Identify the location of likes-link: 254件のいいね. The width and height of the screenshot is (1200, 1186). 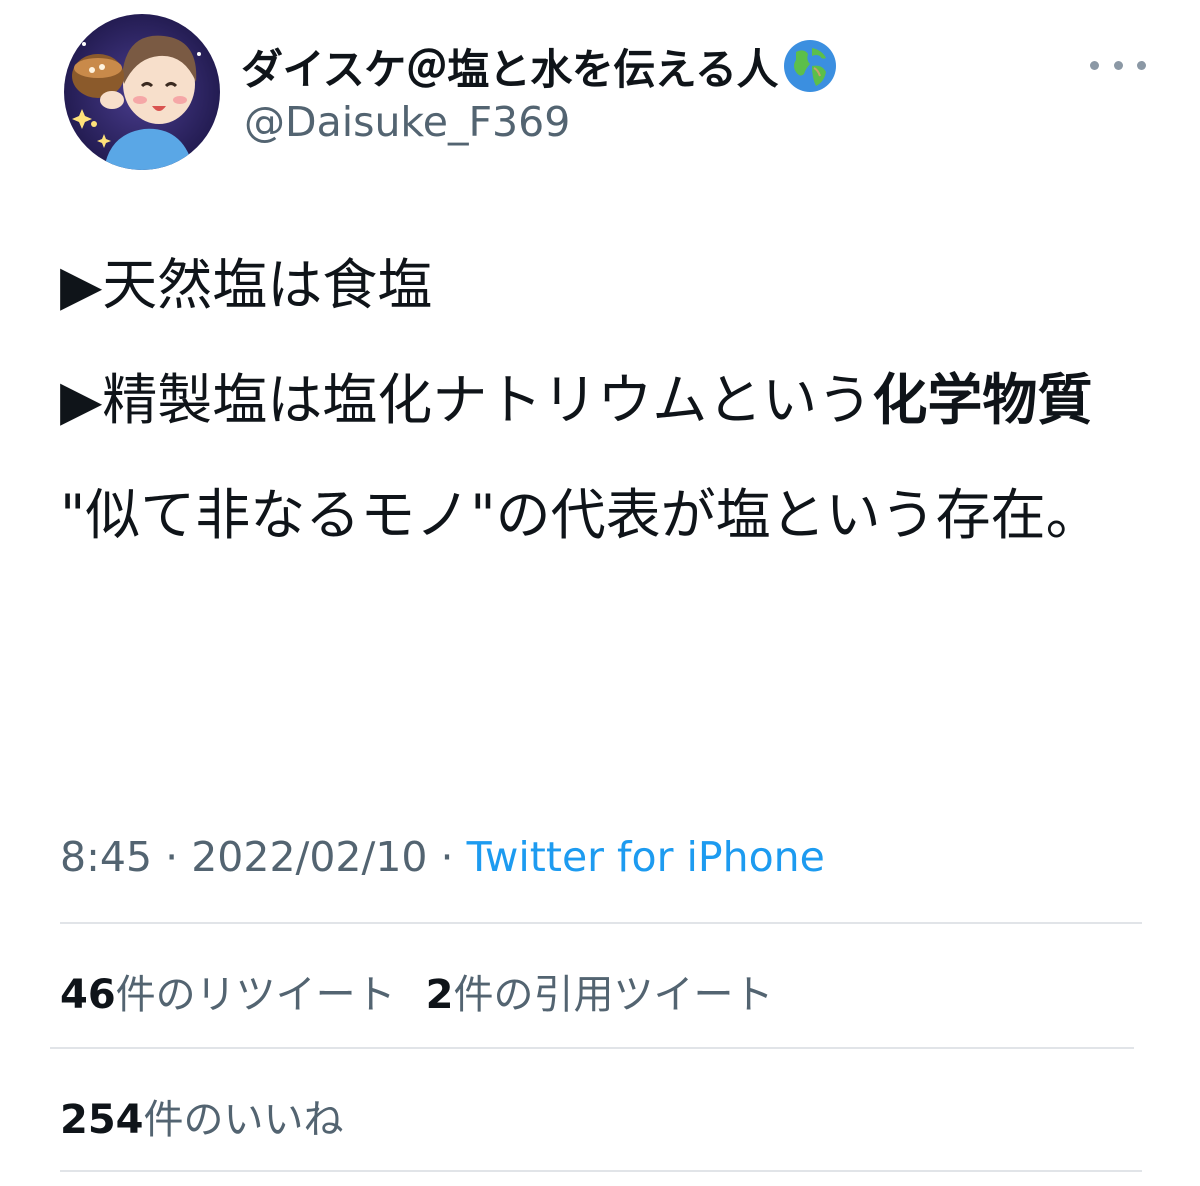
(202, 1120).